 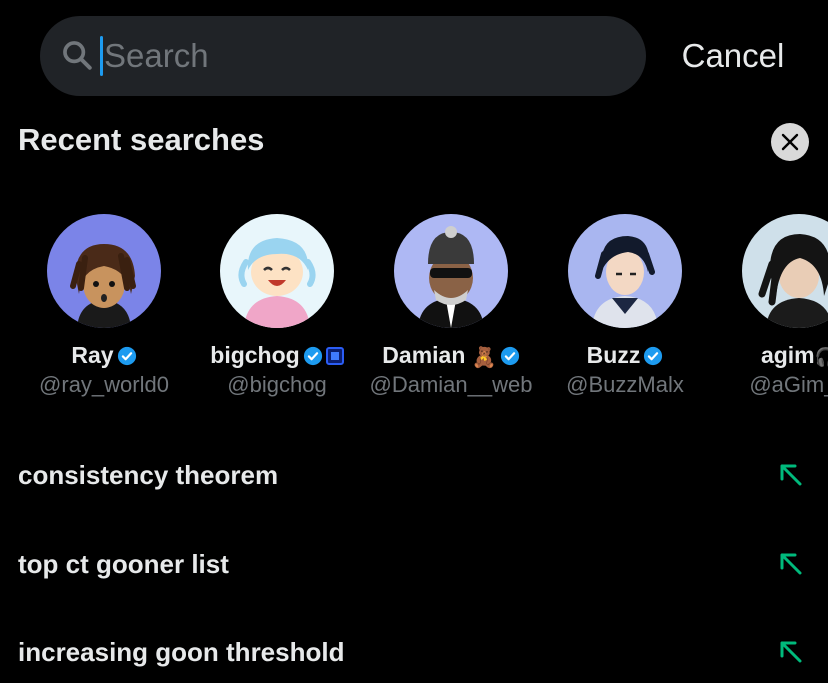 I want to click on user-name: Buzz, so click(x=625, y=355).